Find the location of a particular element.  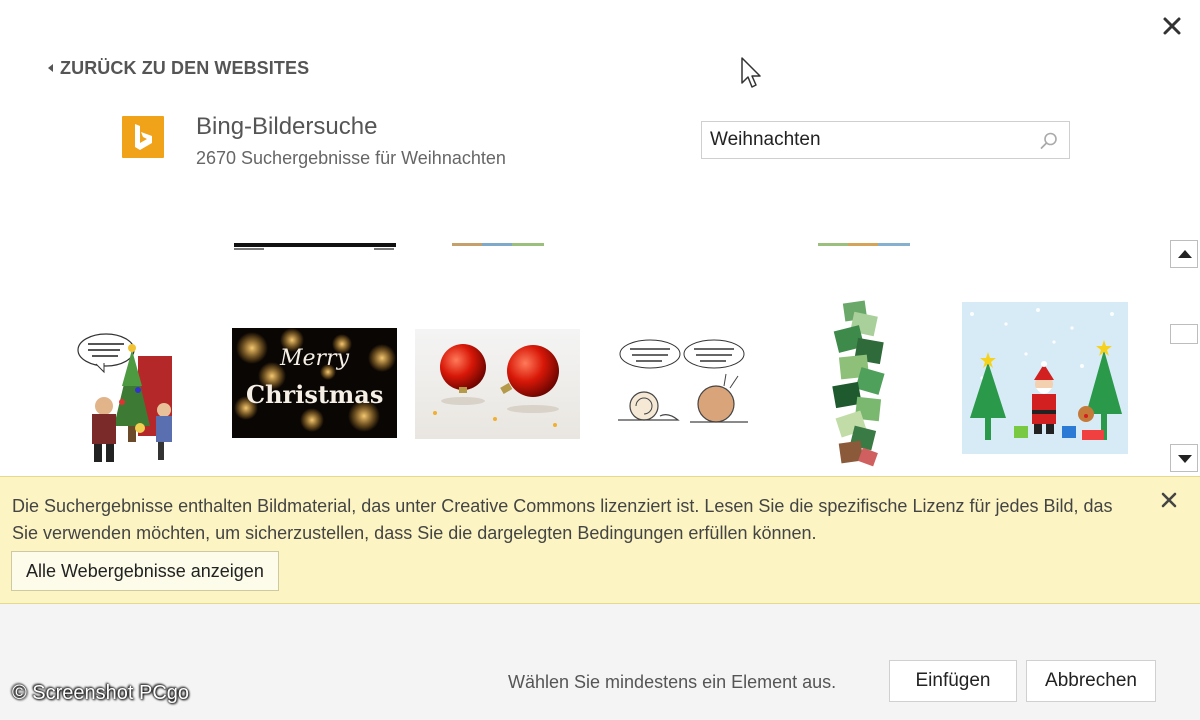

provider-title: Bing-Bildersuche is located at coordinates (287, 126).